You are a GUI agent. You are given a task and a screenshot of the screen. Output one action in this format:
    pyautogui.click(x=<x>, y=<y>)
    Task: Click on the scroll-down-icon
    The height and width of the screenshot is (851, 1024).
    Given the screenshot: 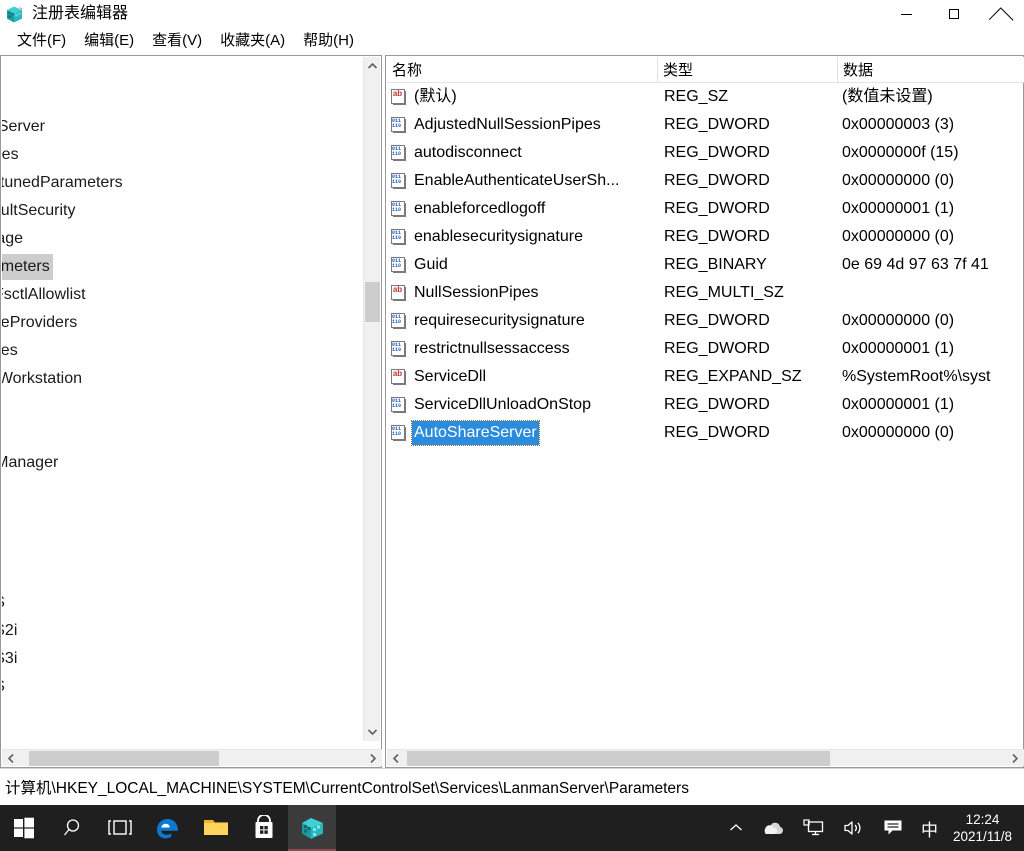 What is the action you would take?
    pyautogui.click(x=372, y=732)
    